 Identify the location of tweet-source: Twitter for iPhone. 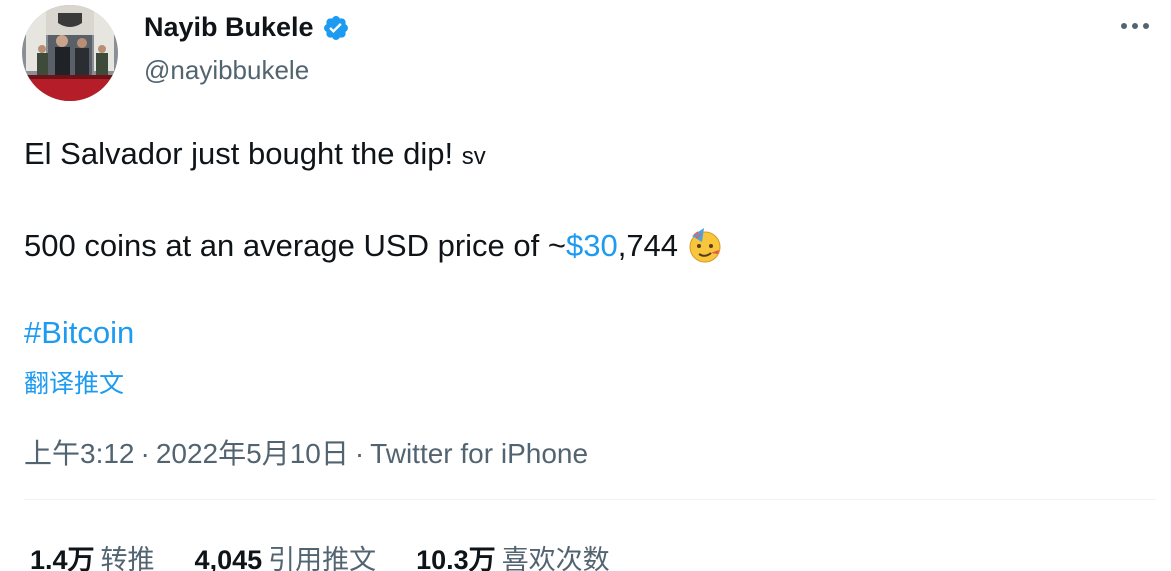
(479, 453).